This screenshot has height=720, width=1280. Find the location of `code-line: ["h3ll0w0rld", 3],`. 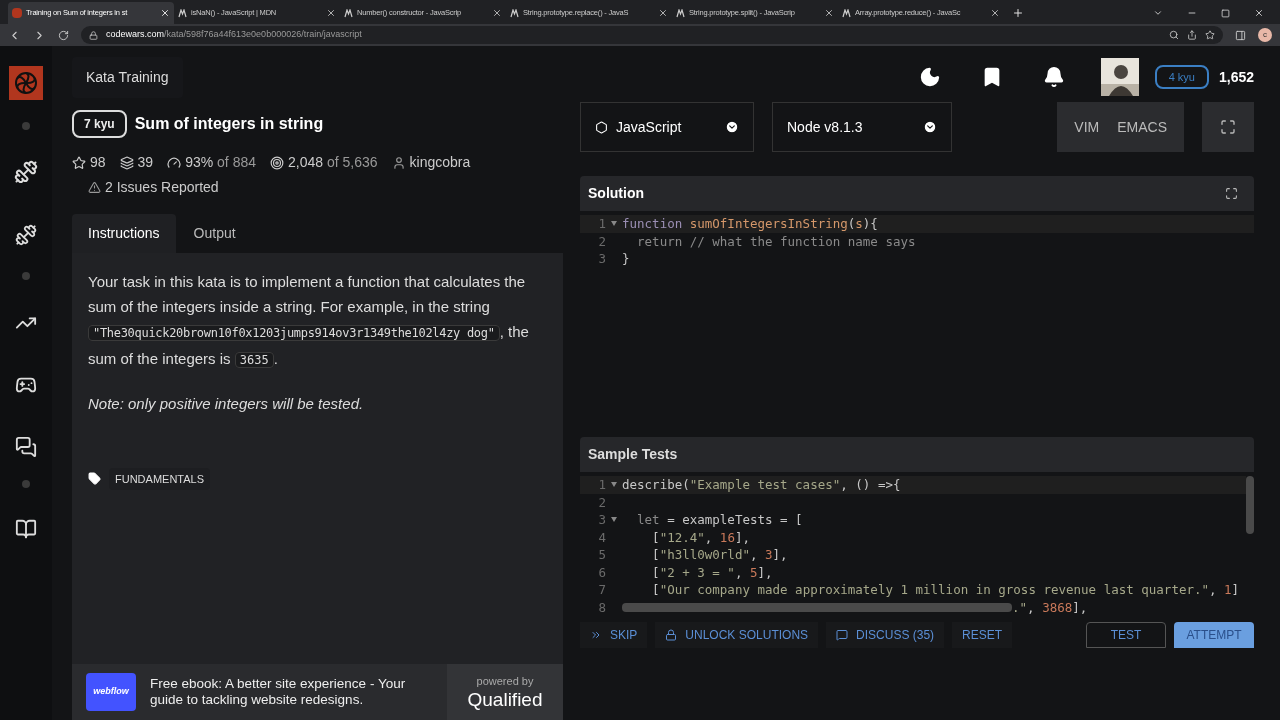

code-line: ["h3ll0w0rld", 3], is located at coordinates (719, 555).